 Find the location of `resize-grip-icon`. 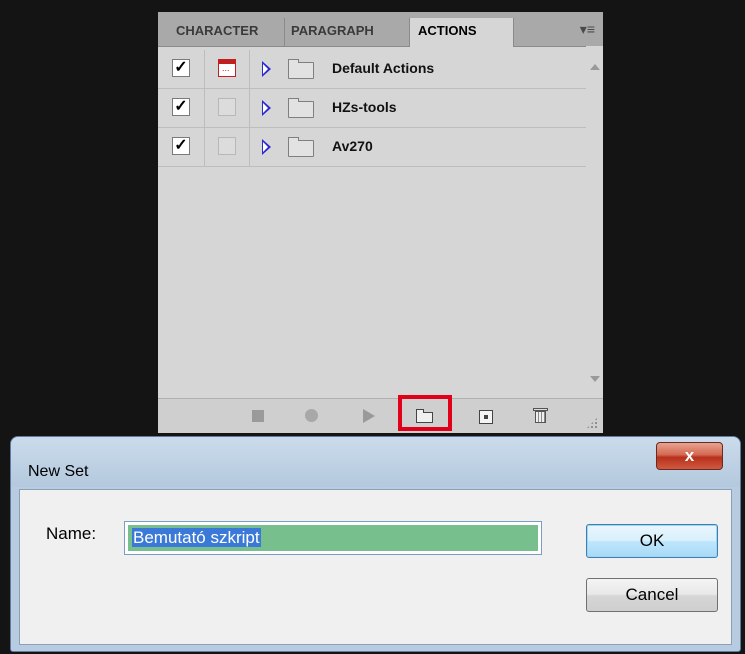

resize-grip-icon is located at coordinates (592, 423).